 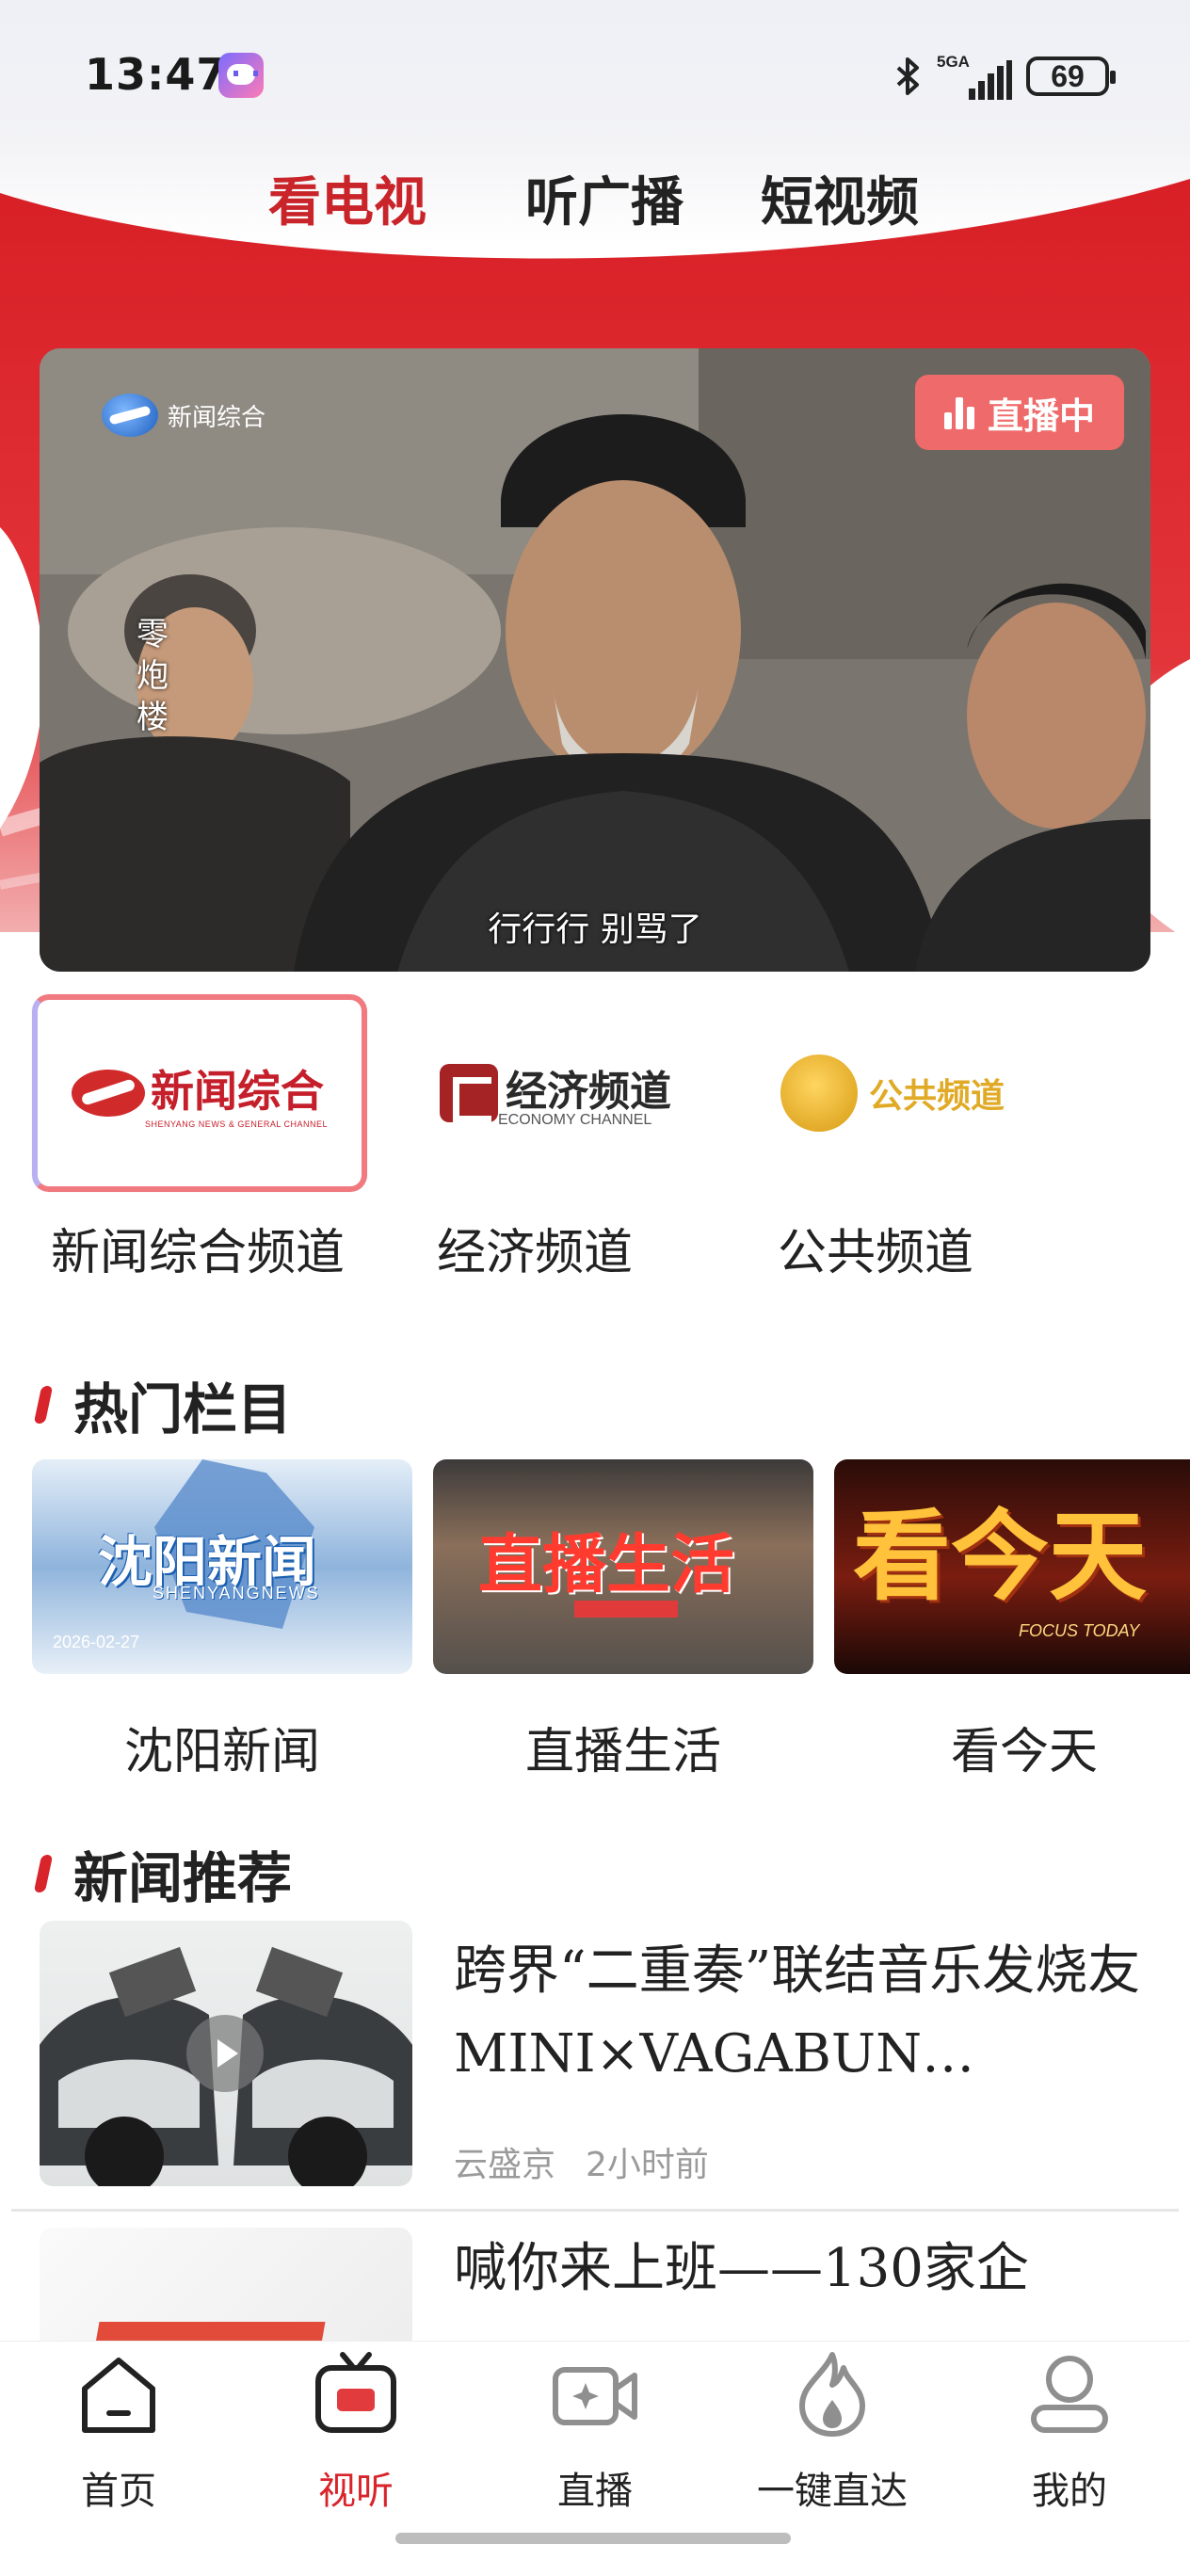 I want to click on program-card: 沈阳新闻 SHENYANGNEWS 2026-02-27 沈阳新闻, so click(x=222, y=1620).